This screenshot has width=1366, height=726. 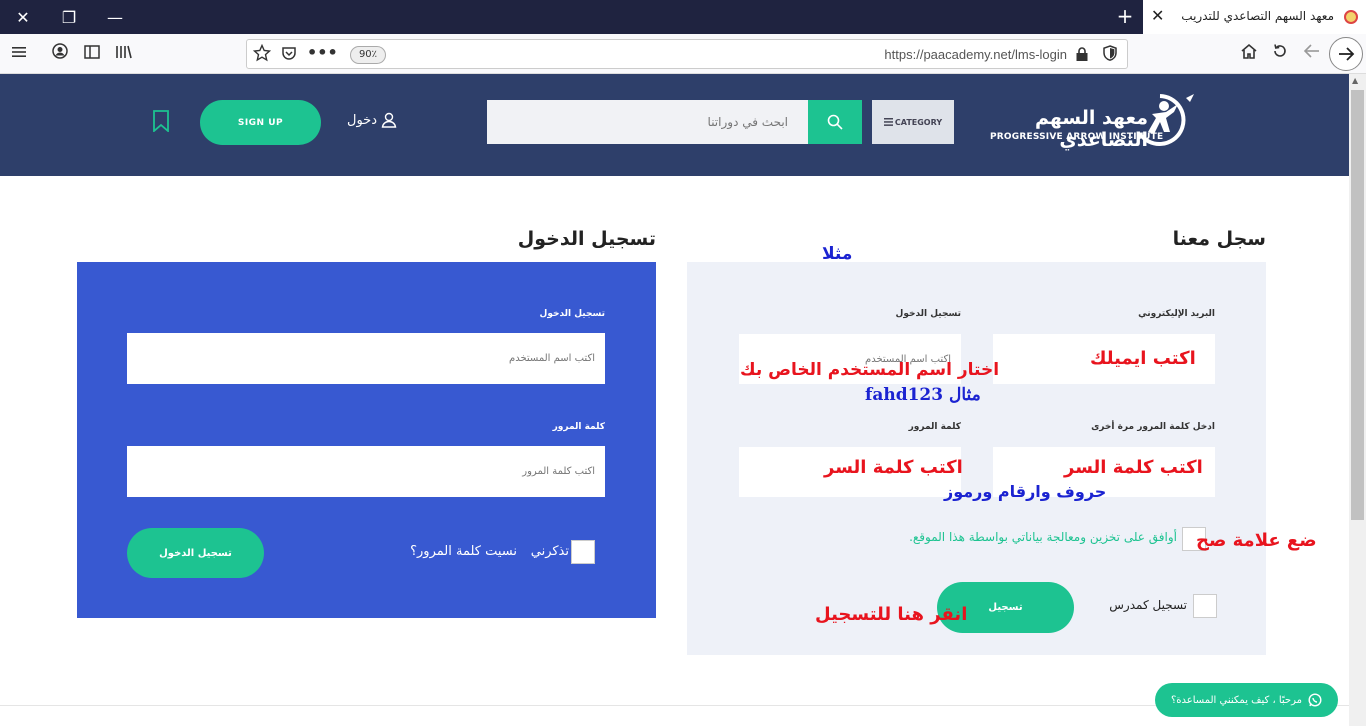 I want to click on forward-icon, so click(x=1347, y=54).